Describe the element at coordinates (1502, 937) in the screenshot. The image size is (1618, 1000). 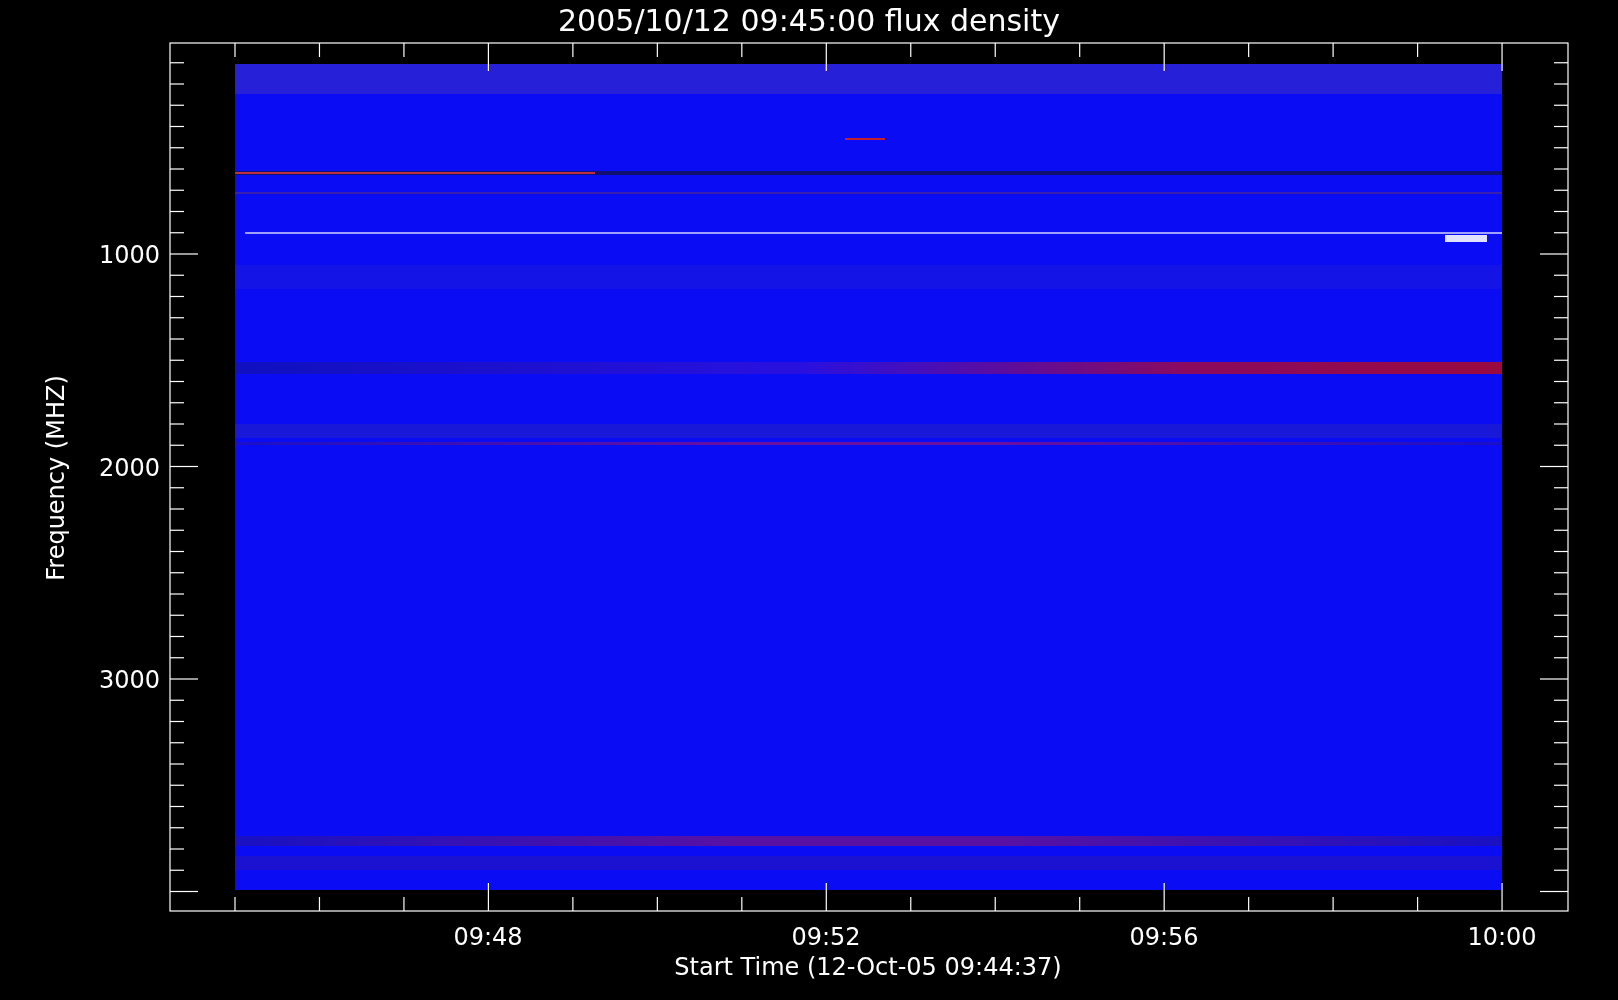
I see `x-tick-label: 10:00` at that location.